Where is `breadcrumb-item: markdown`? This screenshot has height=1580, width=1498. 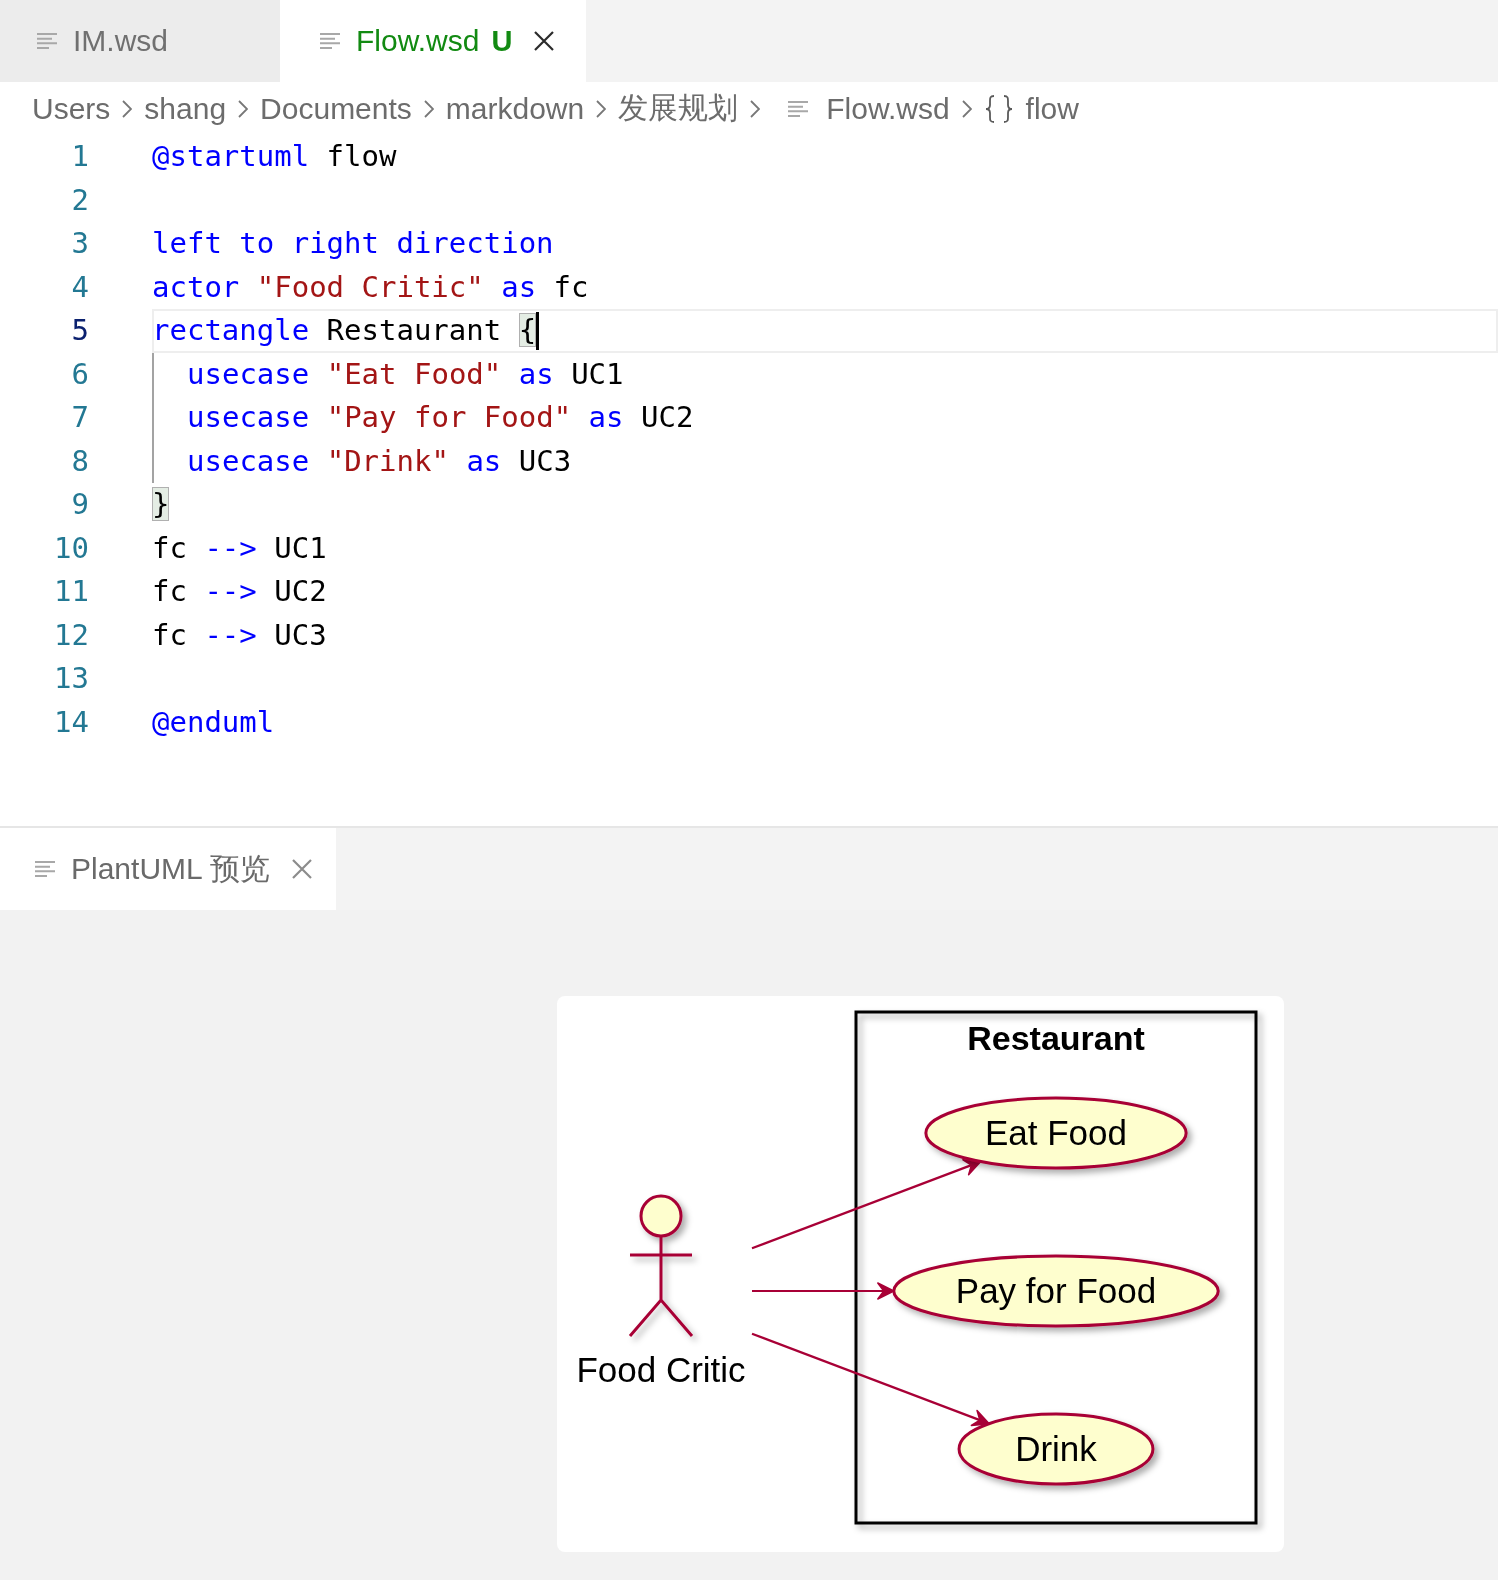 breadcrumb-item: markdown is located at coordinates (515, 108).